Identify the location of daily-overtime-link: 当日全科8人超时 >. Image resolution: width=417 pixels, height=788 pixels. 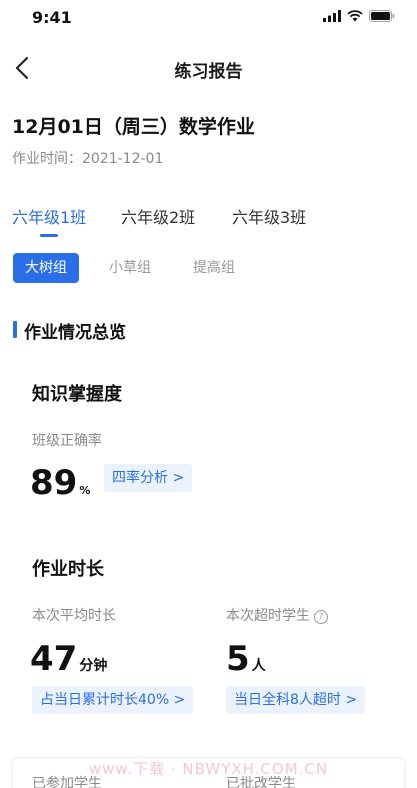
(296, 700).